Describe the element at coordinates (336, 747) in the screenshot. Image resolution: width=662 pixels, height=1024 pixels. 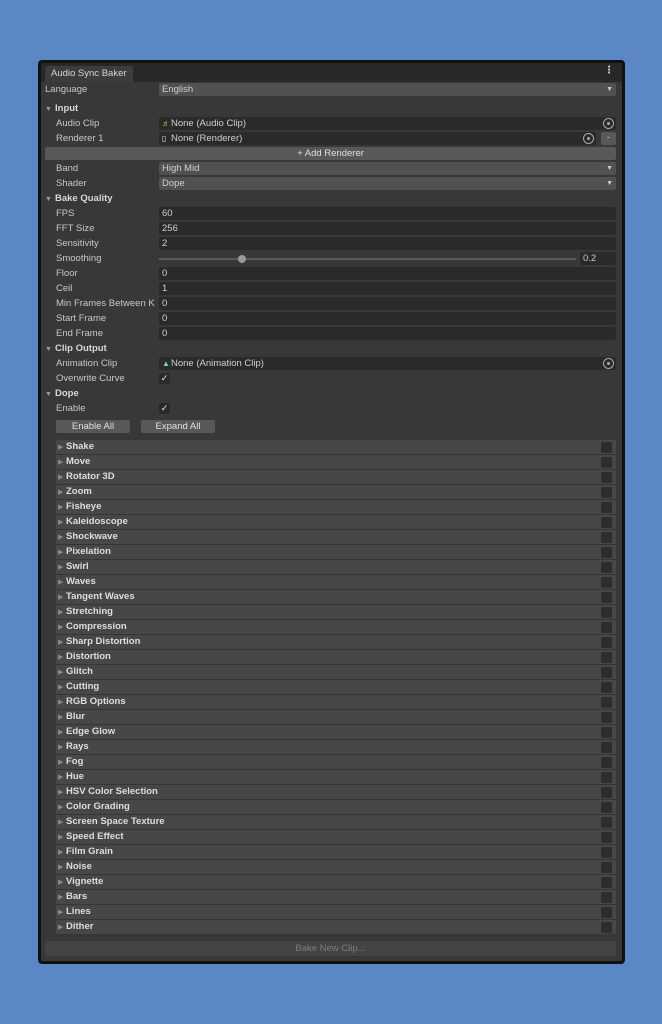
I see `effect-item: ▶ Rays` at that location.